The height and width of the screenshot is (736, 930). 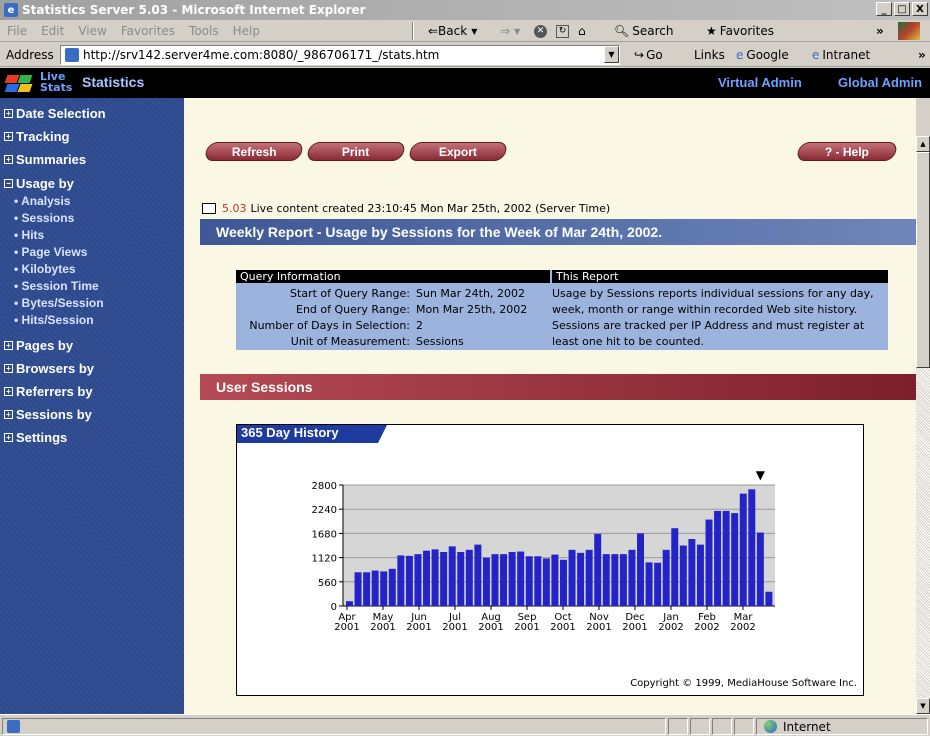 What do you see at coordinates (49, 368) in the screenshot?
I see `sidebar-item-browsers-by: + Browsers by` at bounding box center [49, 368].